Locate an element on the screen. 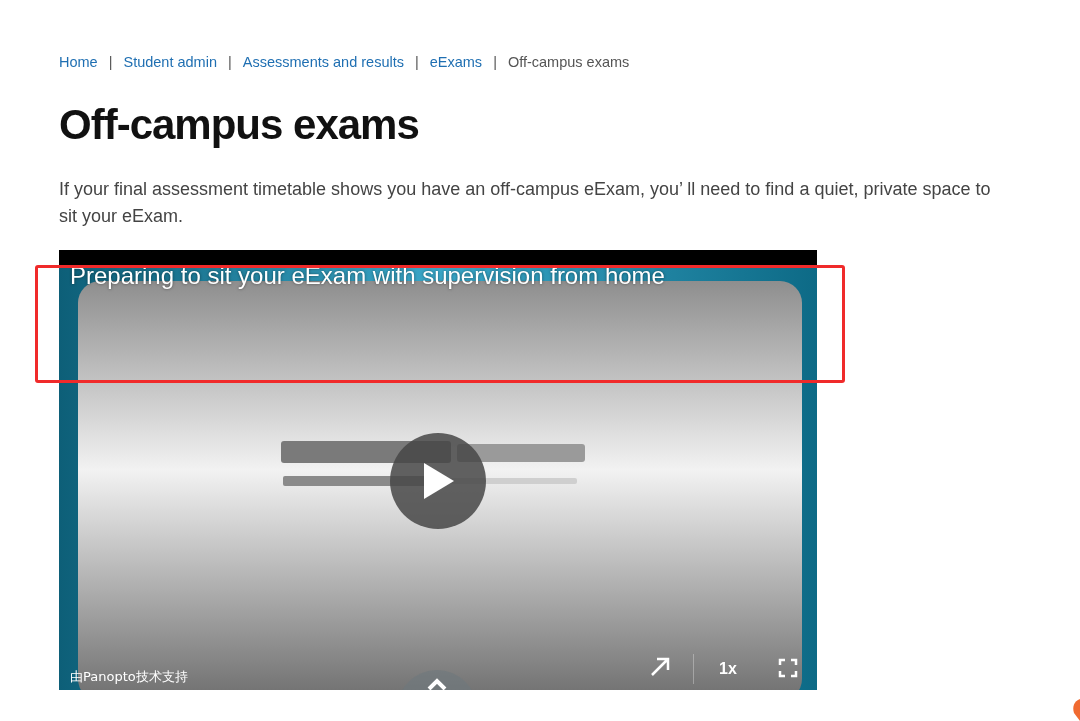 The width and height of the screenshot is (1080, 721). breadcrumb-link: Home is located at coordinates (78, 62).